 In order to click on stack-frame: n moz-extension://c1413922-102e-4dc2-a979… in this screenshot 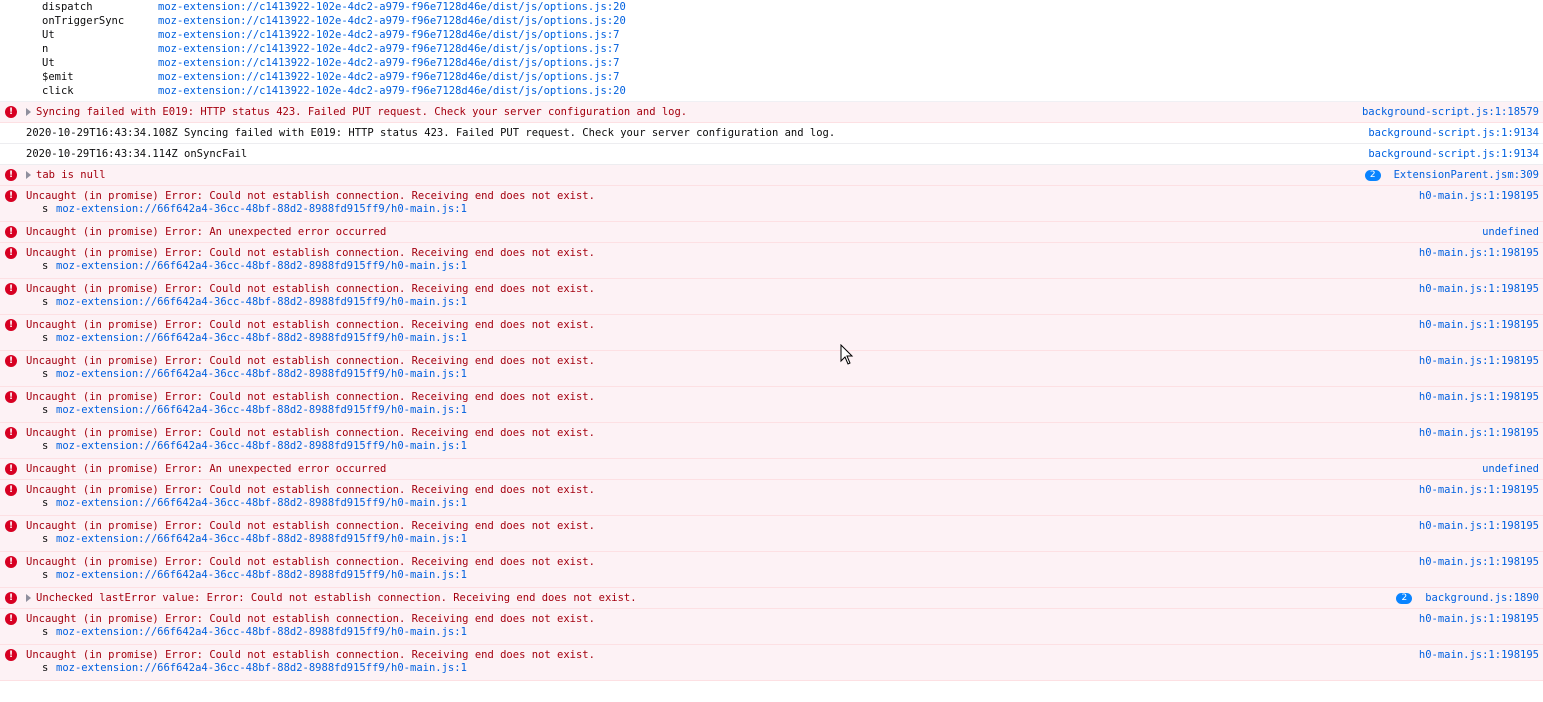, I will do `click(771, 49)`.